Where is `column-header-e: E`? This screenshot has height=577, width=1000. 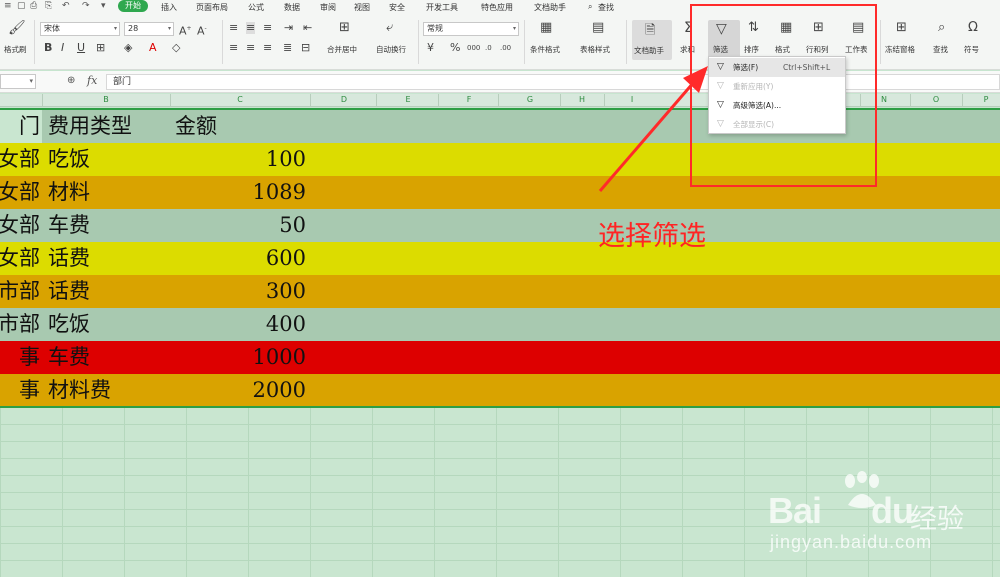
column-header-e: E is located at coordinates (408, 99).